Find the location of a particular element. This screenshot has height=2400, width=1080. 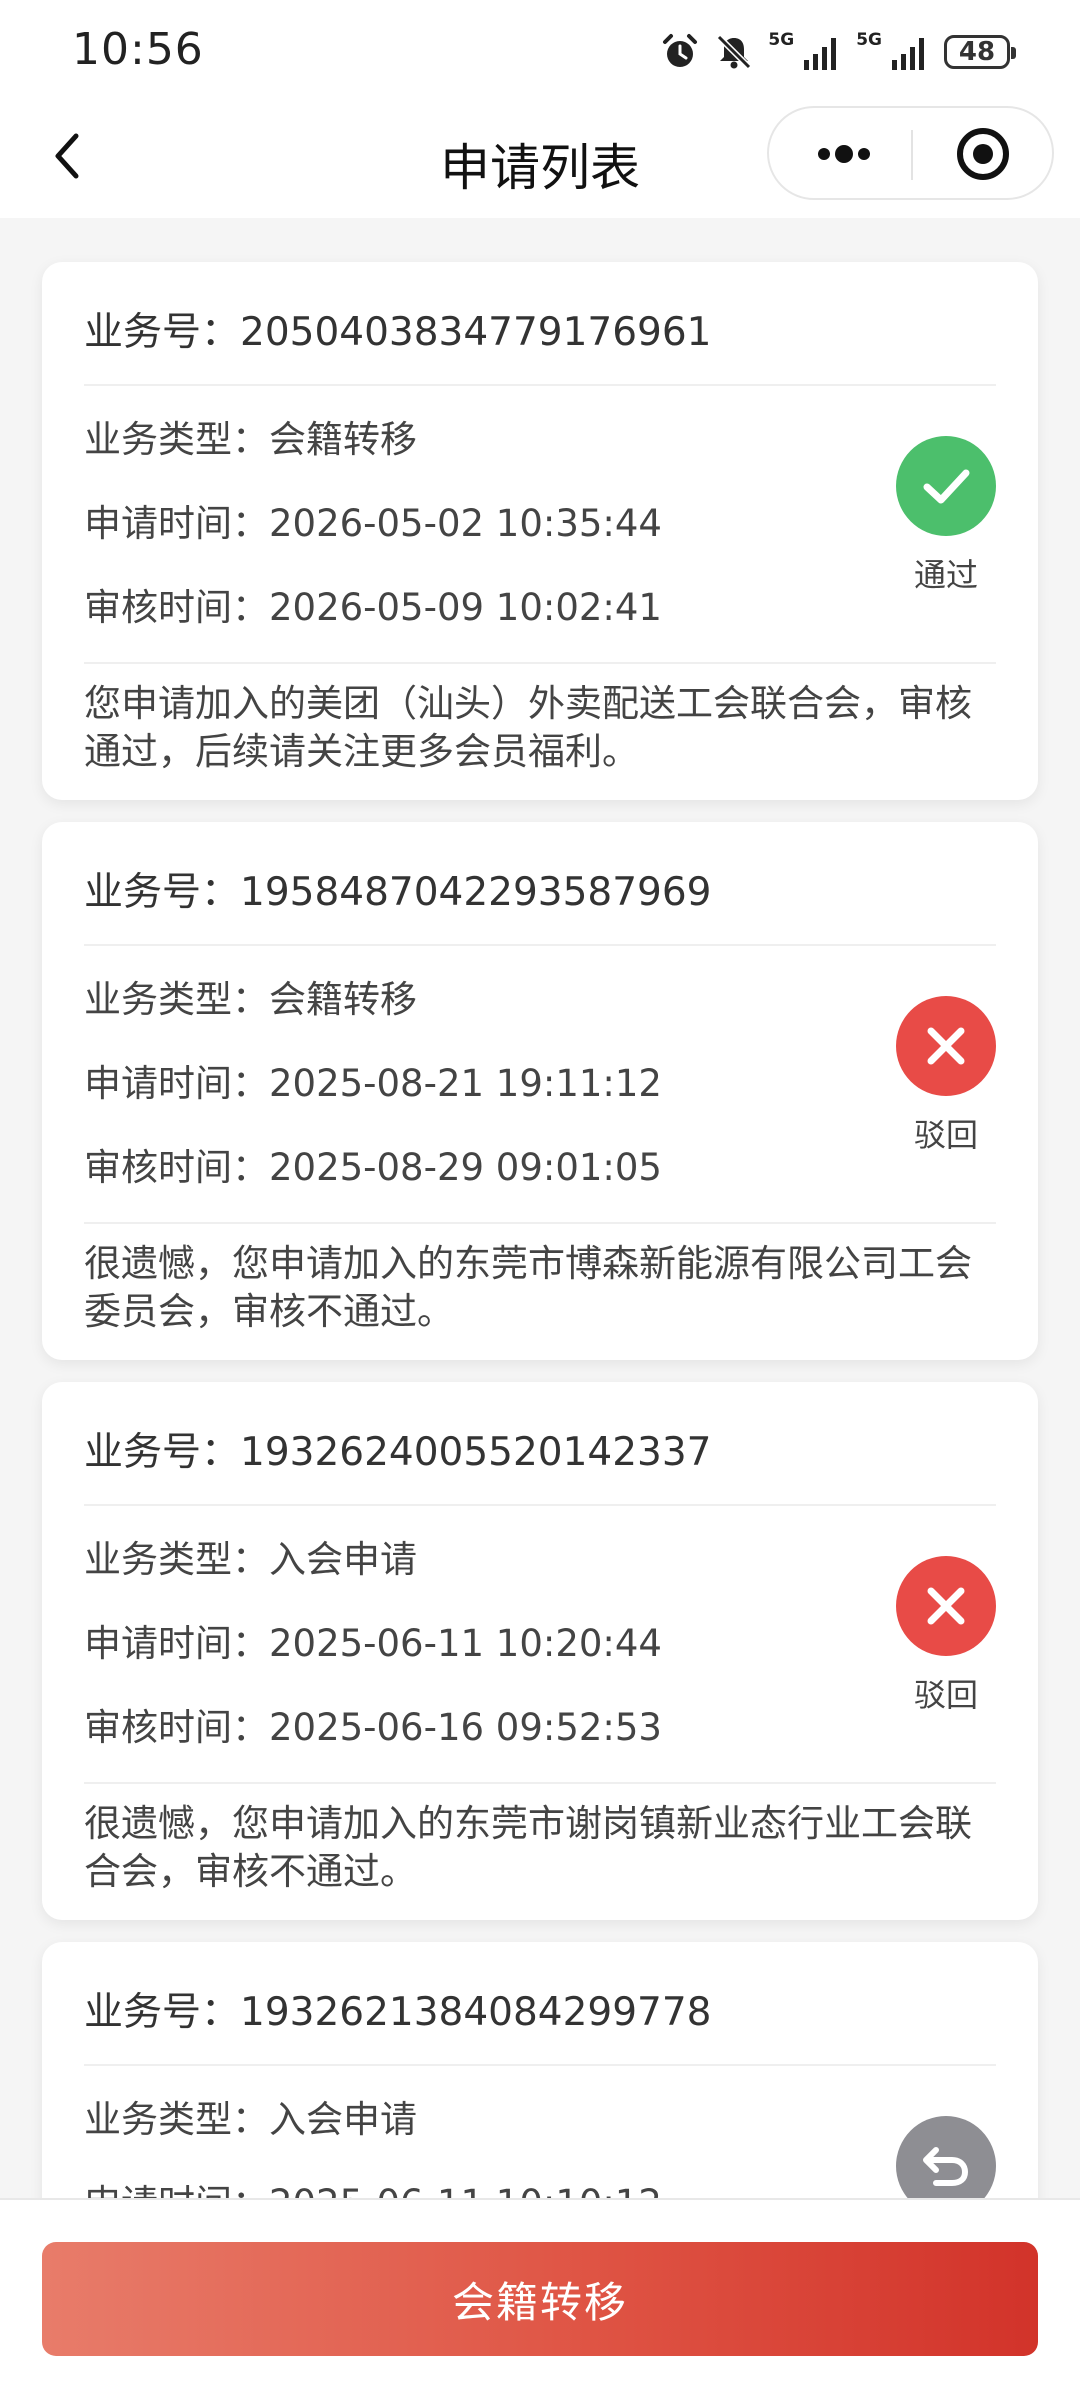

nav-bar: 申请列表 is located at coordinates (540, 159).